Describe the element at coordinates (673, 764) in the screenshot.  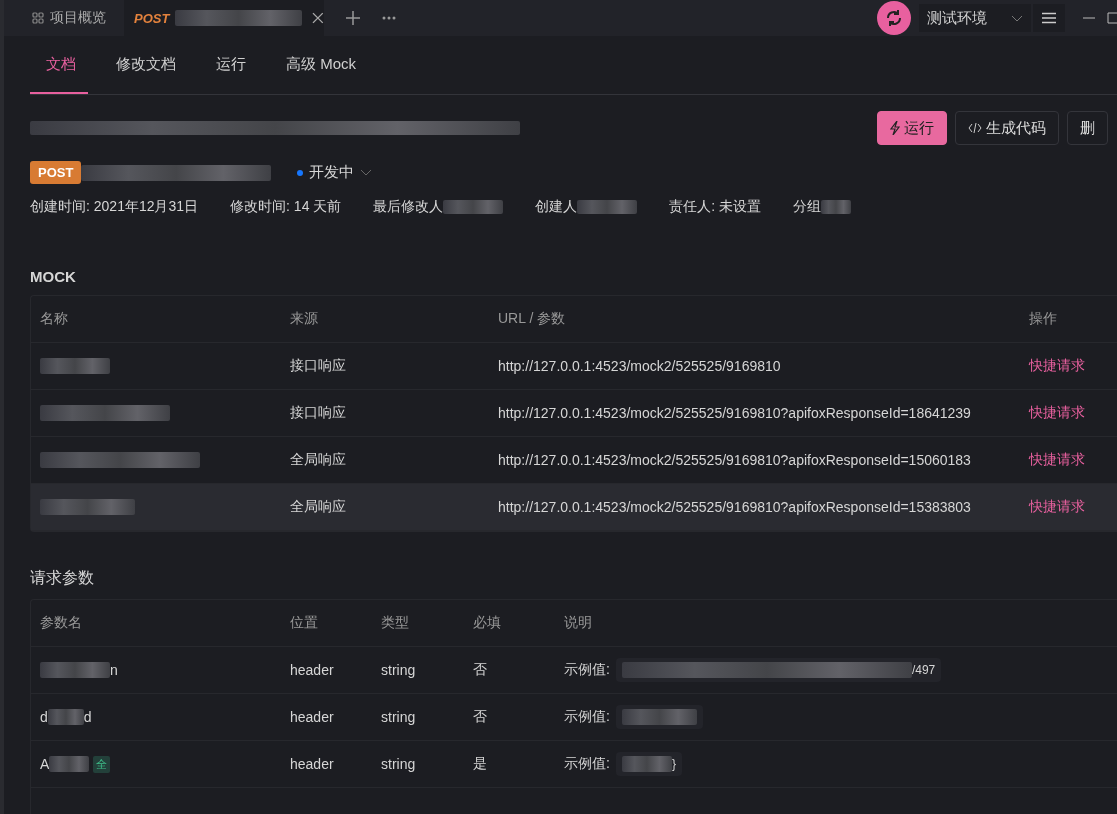
I see `example-text: }` at that location.